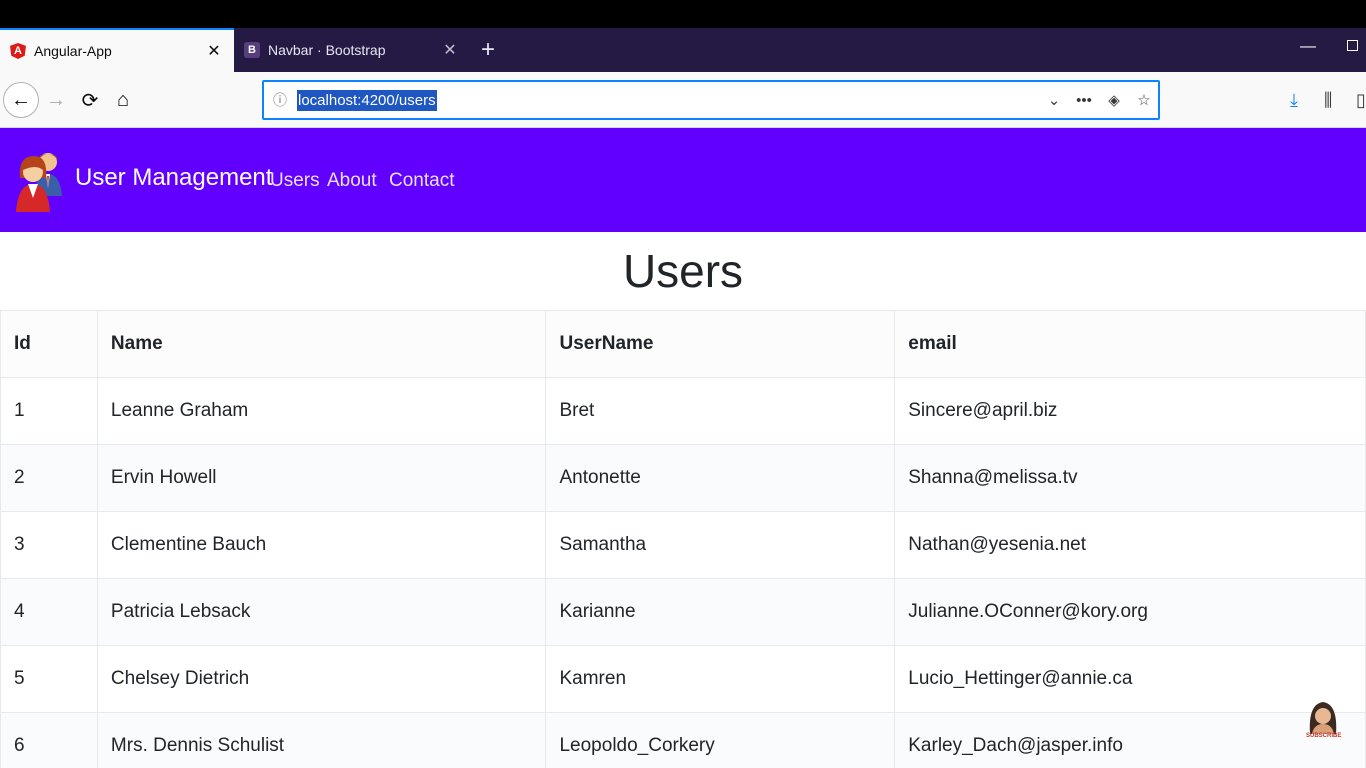 Image resolution: width=1366 pixels, height=768 pixels. I want to click on tab-angular-app: A Angular-App ✕, so click(117, 50).